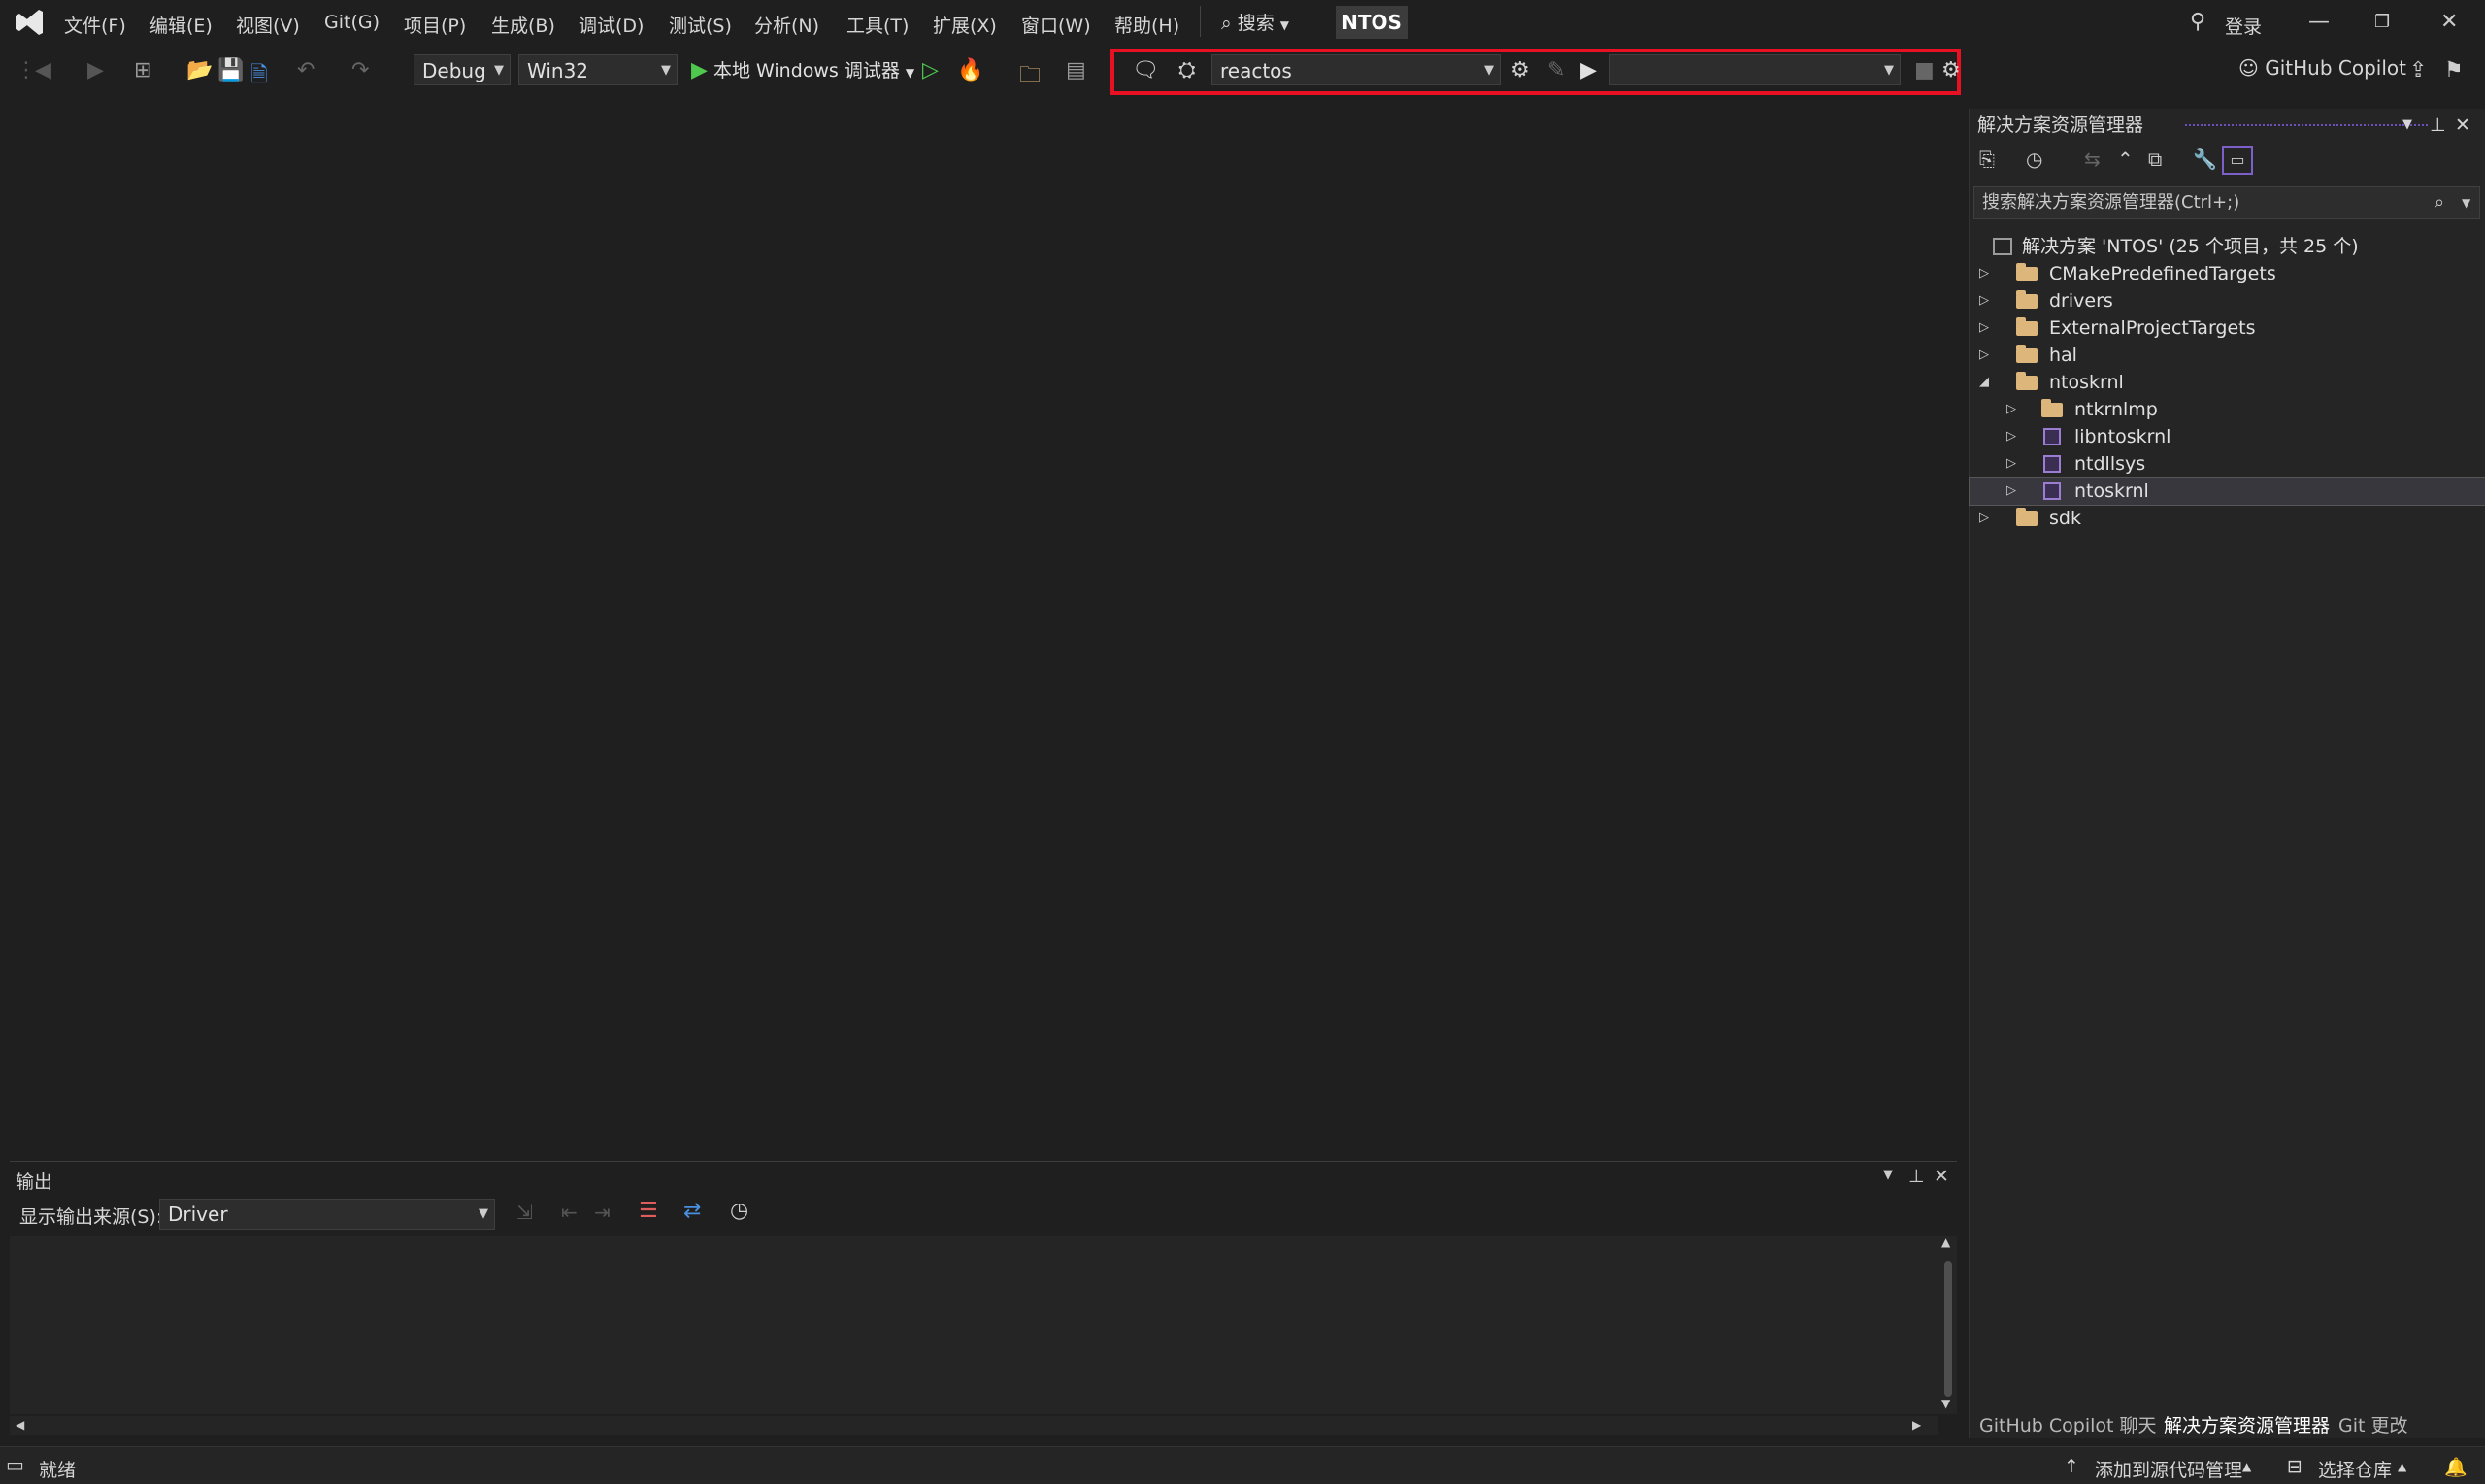  What do you see at coordinates (199, 70) in the screenshot?
I see `open-file-icon: 📂` at bounding box center [199, 70].